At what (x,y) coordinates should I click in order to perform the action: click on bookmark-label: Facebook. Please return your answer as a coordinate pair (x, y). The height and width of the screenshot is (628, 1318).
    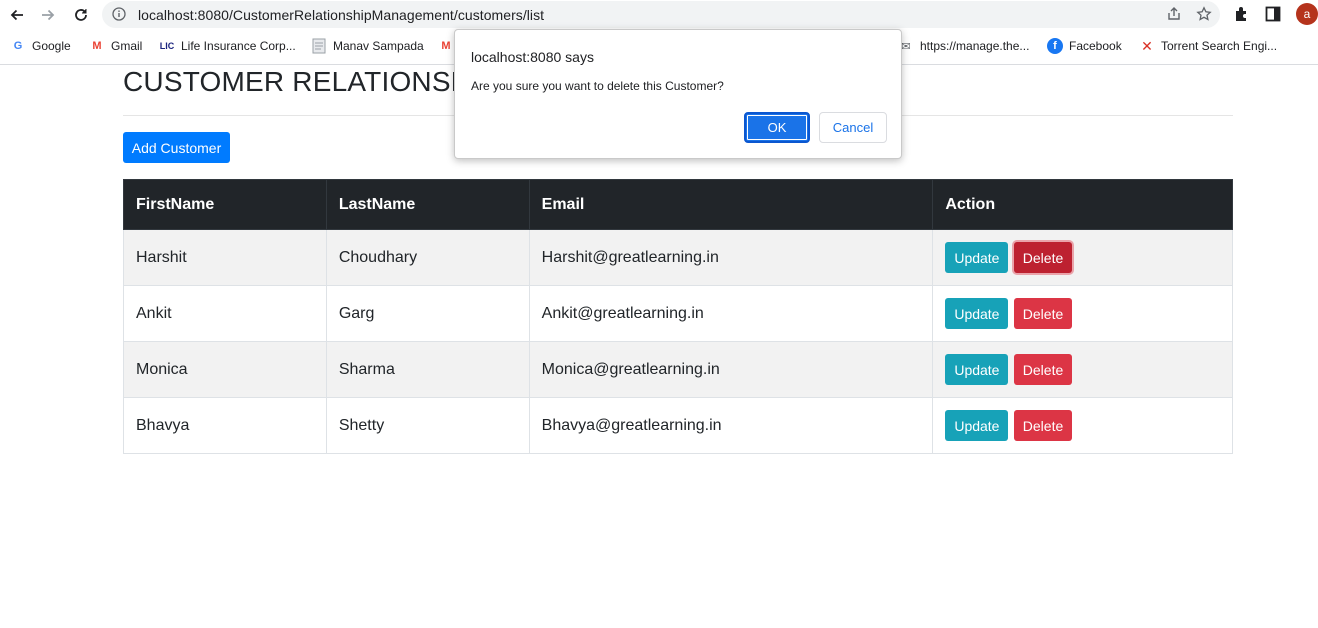
    Looking at the image, I should click on (1095, 46).